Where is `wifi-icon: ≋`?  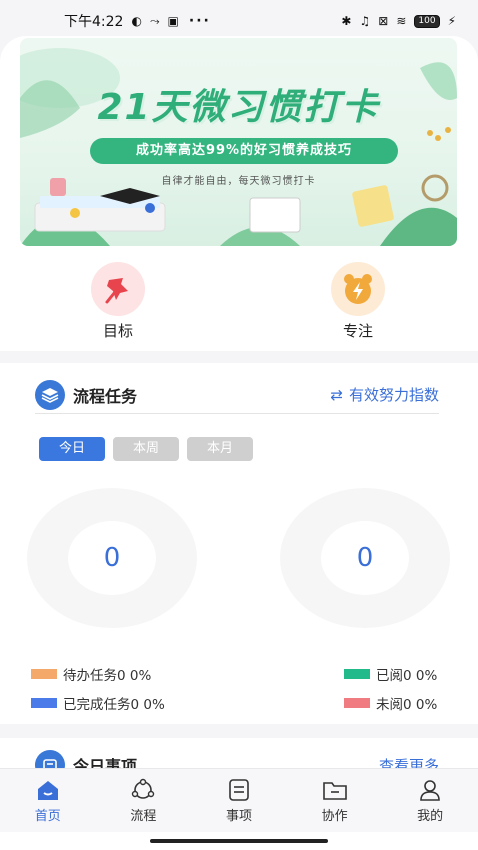
wifi-icon: ≋ is located at coordinates (401, 21).